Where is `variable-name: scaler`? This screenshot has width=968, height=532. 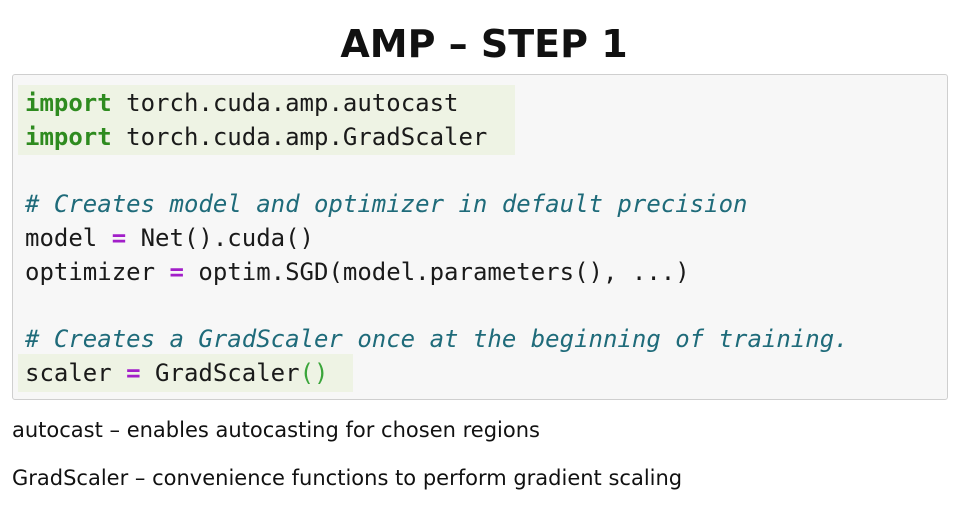 variable-name: scaler is located at coordinates (76, 373).